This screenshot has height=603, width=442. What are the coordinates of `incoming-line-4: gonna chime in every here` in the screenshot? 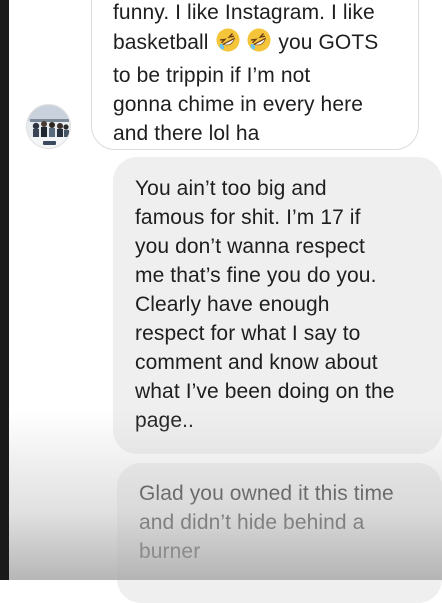 It's located at (238, 104).